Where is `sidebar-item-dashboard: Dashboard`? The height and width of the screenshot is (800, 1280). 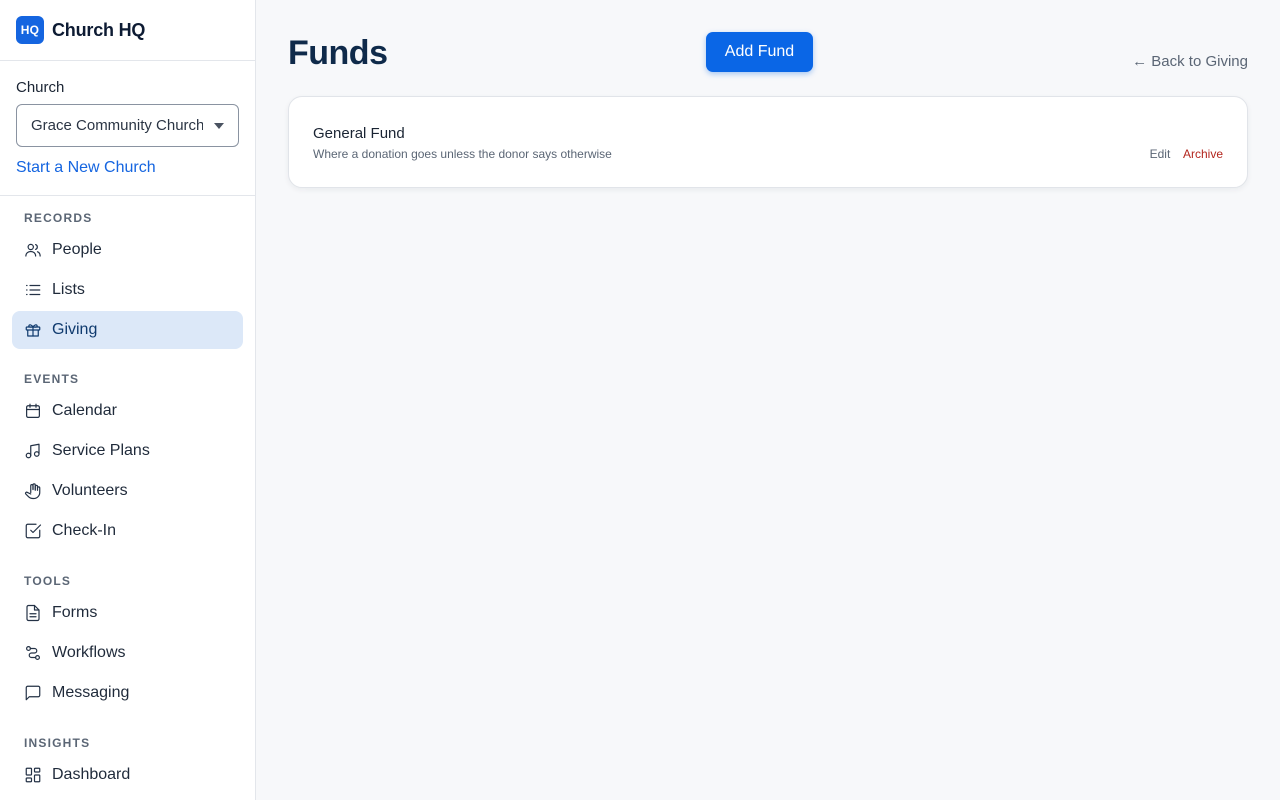 sidebar-item-dashboard: Dashboard is located at coordinates (127, 775).